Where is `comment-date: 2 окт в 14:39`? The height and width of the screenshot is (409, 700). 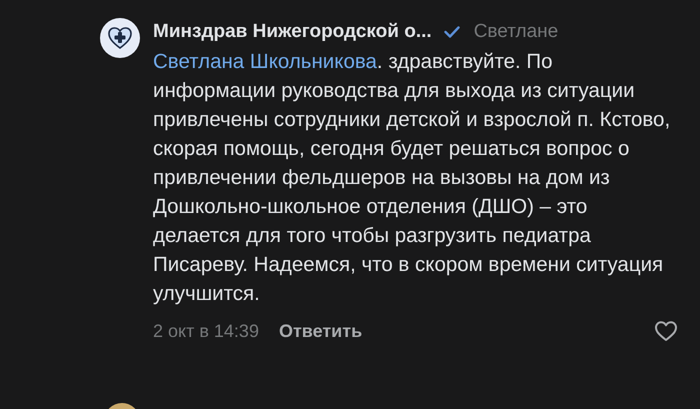 comment-date: 2 окт в 14:39 is located at coordinates (206, 331).